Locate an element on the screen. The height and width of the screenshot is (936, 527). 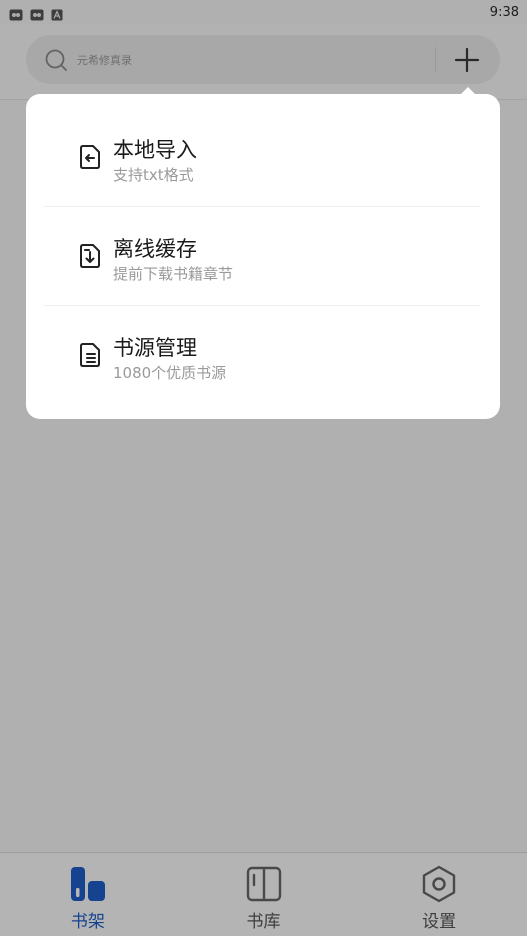
menu-subtitle-local-import: 支持txt格式 is located at coordinates (153, 175).